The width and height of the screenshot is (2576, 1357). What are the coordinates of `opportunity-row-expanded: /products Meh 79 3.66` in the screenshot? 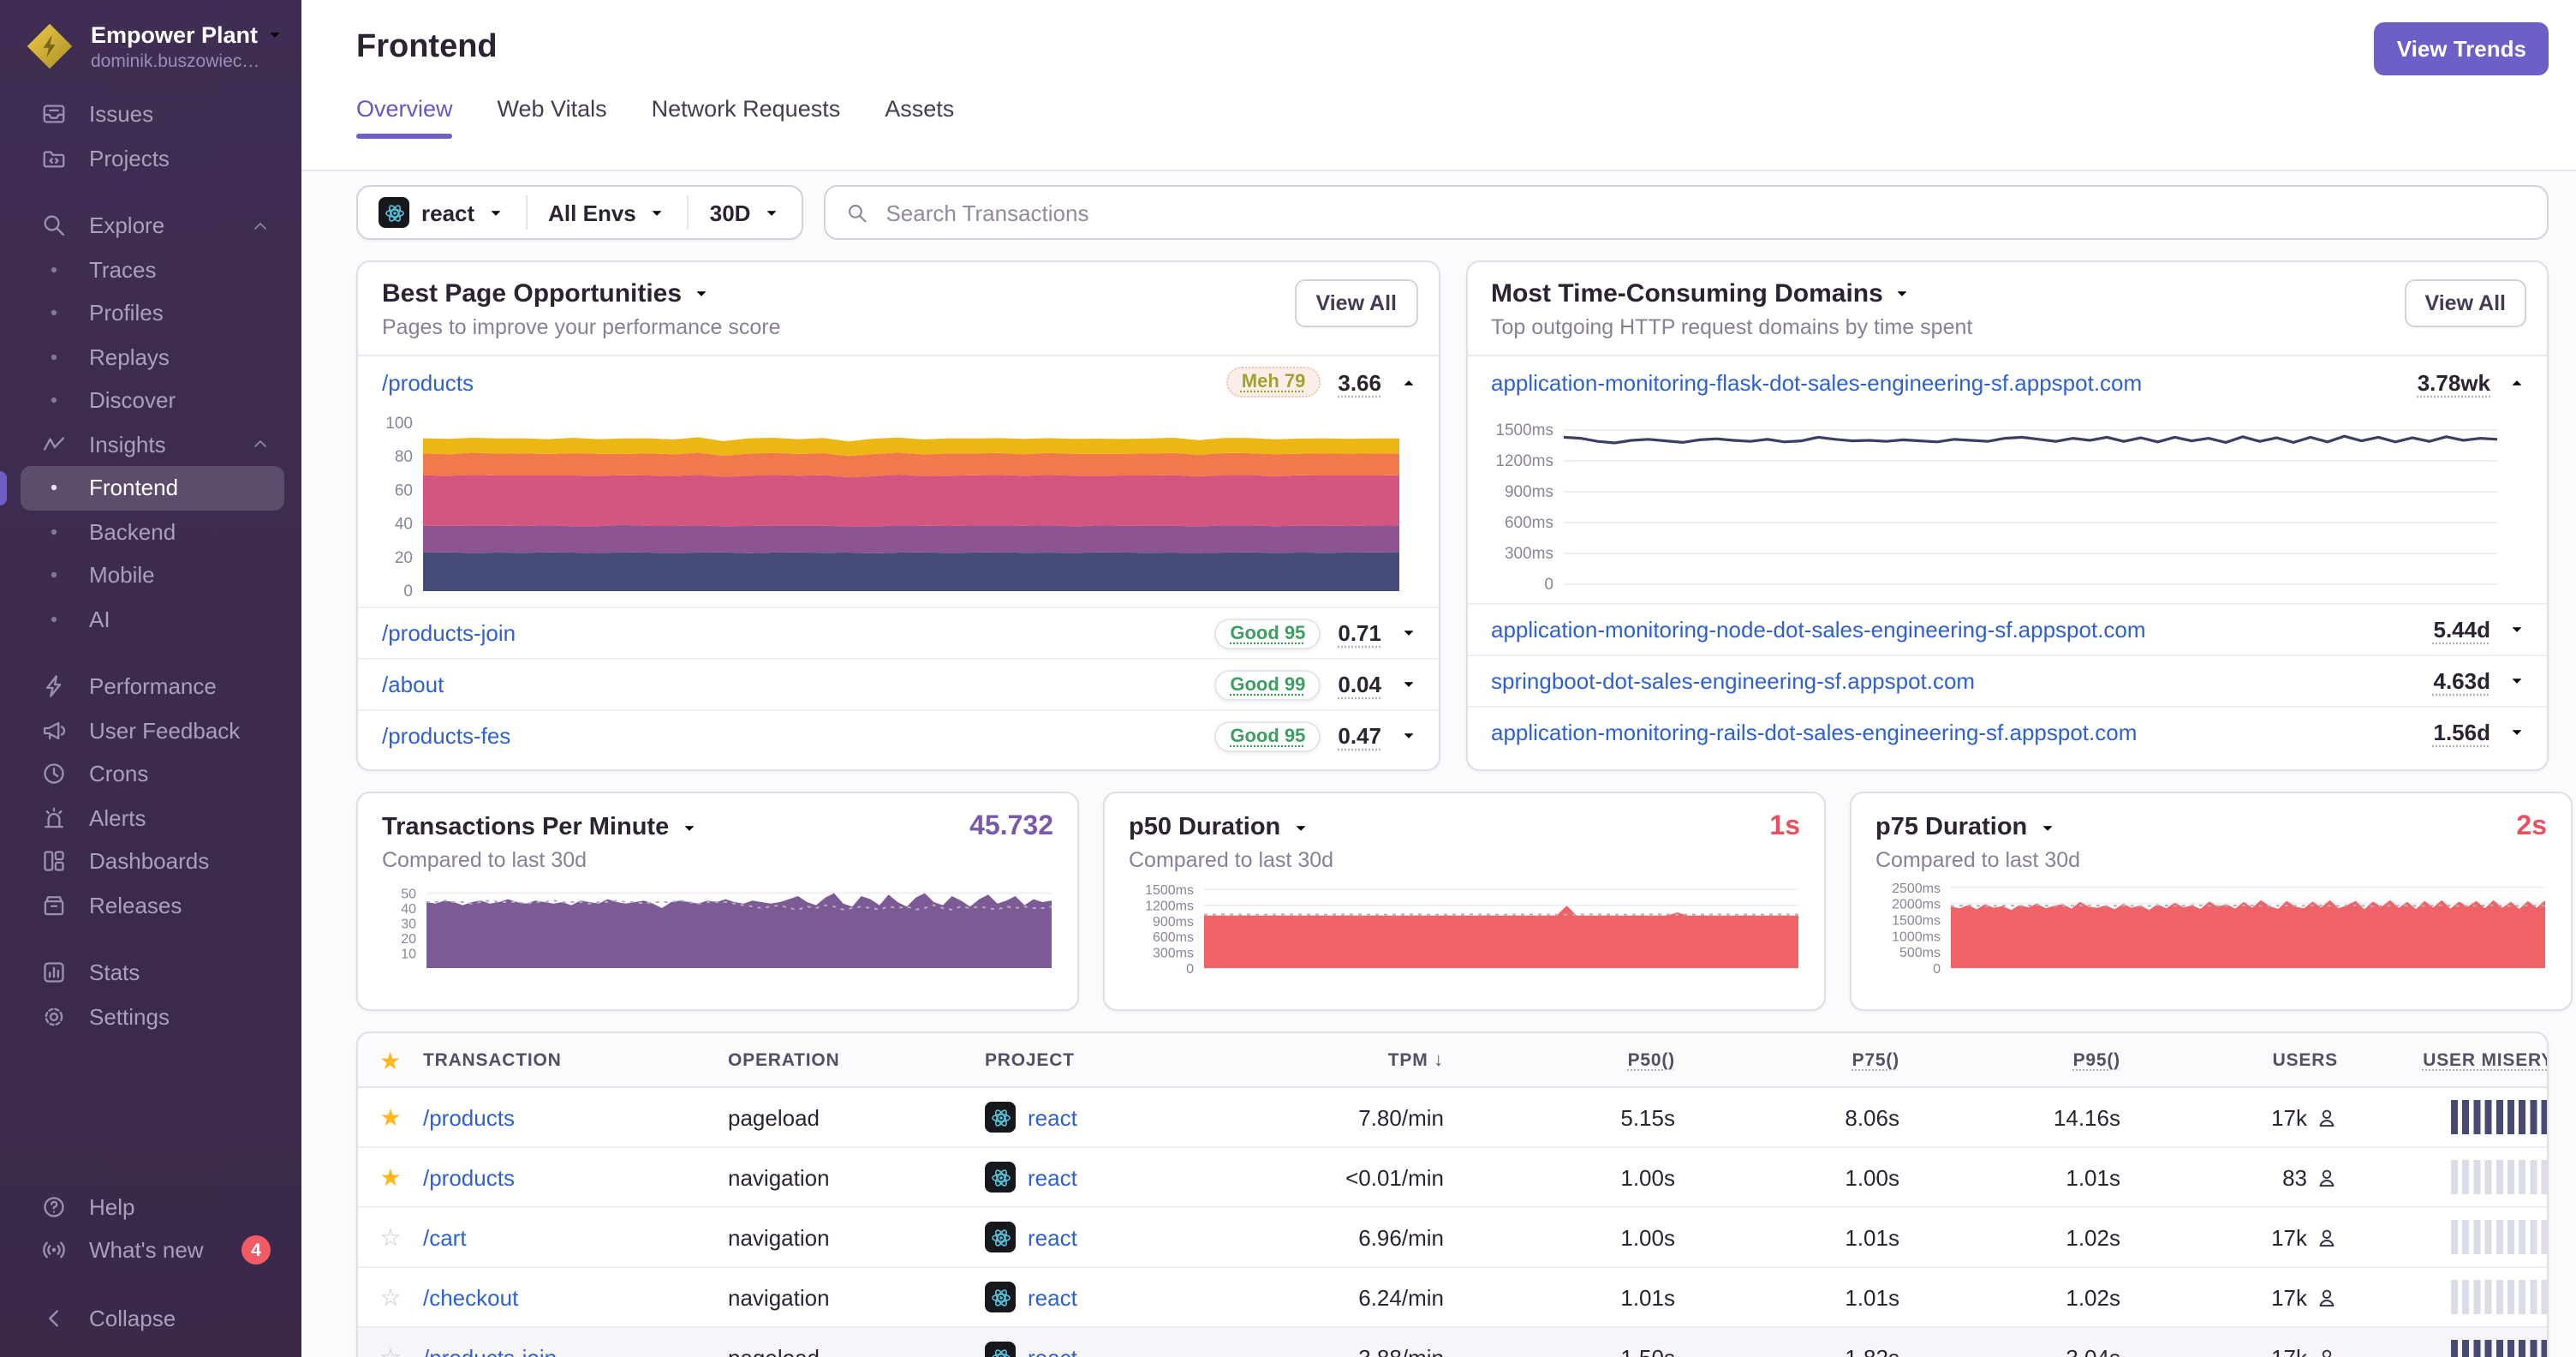 It's located at (898, 382).